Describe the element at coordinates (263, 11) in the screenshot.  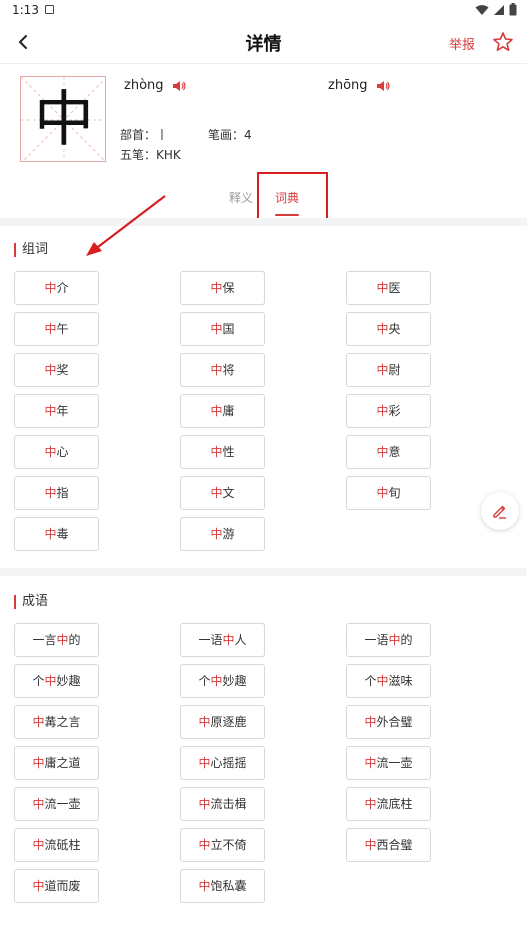
I see `status-bar: 1:13` at that location.